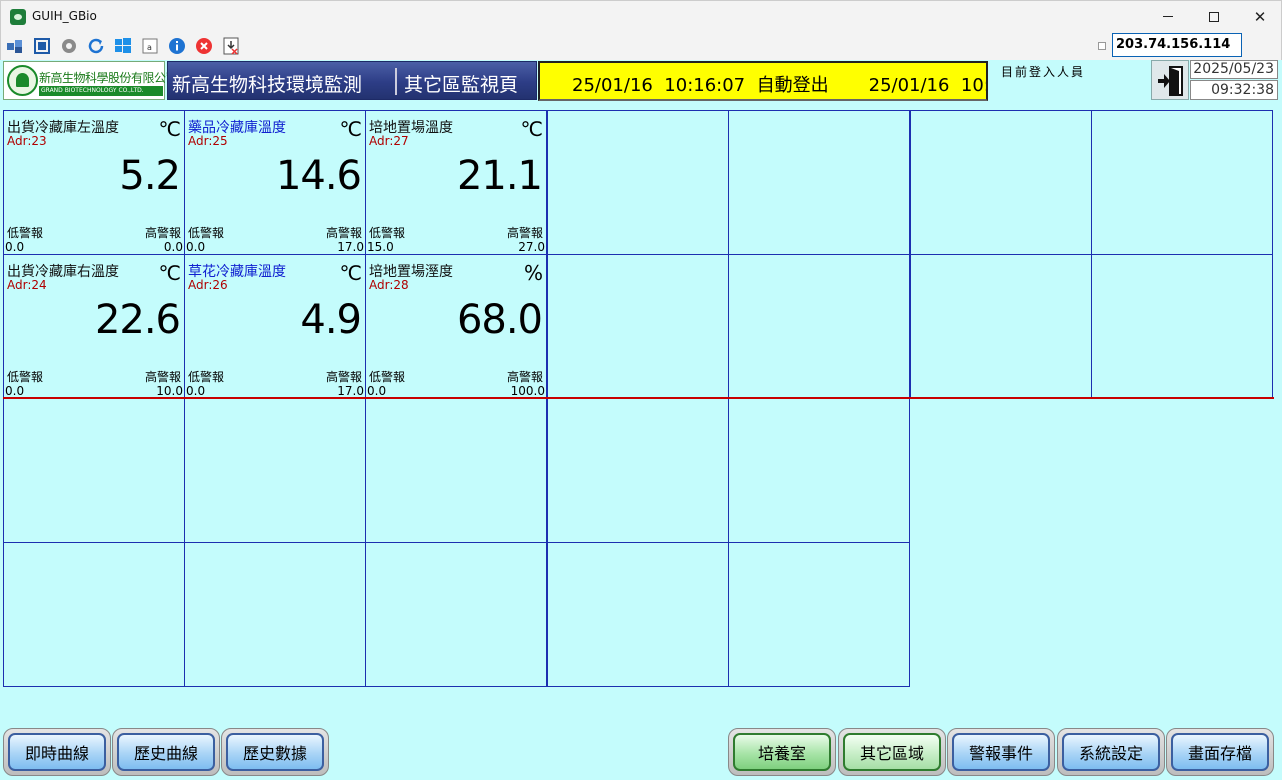  I want to click on module-icon, so click(15, 46).